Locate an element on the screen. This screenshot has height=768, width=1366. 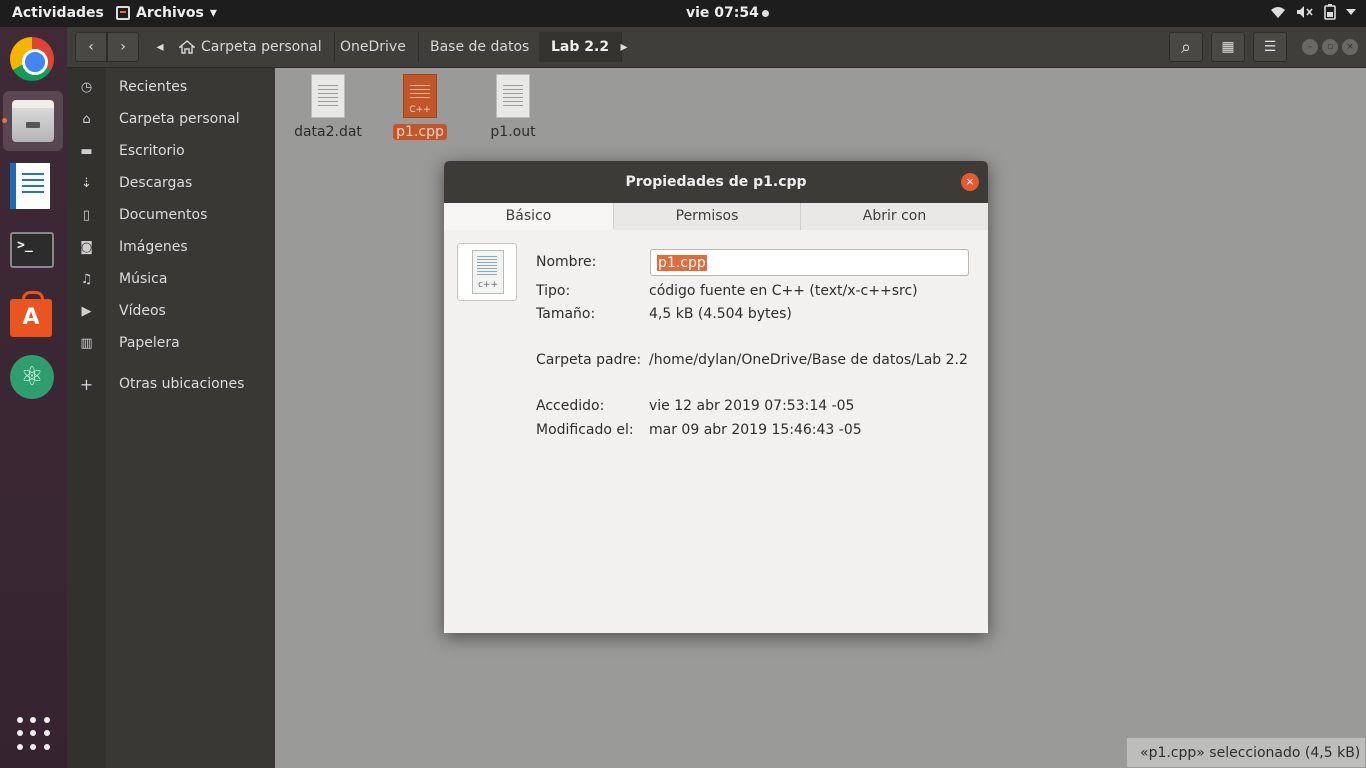
parent-folder-label: Carpeta padre: is located at coordinates (589, 360).